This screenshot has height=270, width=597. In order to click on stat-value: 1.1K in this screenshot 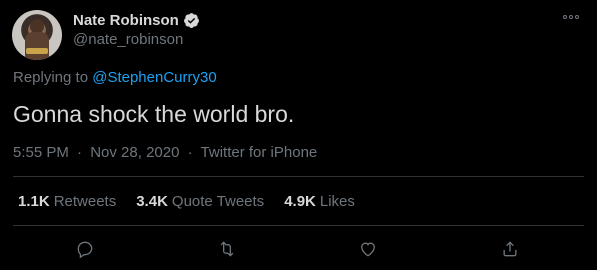, I will do `click(34, 201)`.